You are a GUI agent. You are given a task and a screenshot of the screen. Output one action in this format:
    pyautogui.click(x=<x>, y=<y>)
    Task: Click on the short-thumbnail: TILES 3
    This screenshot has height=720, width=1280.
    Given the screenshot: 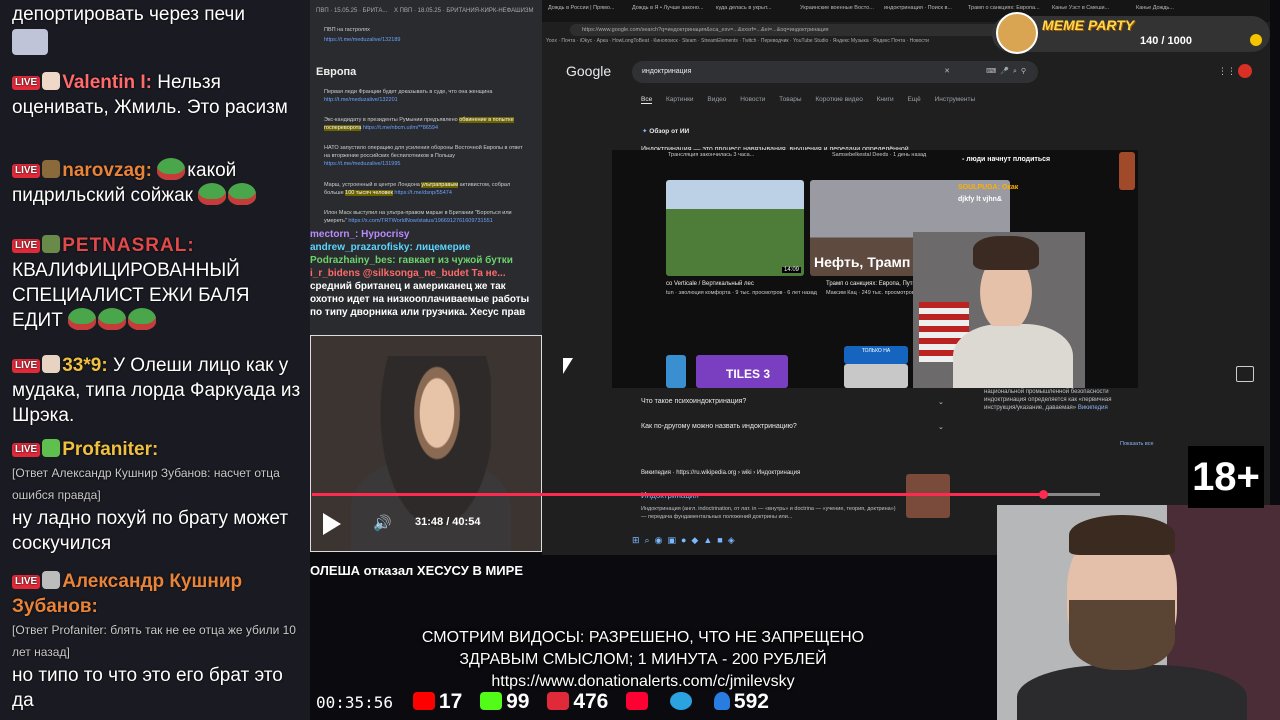 What is the action you would take?
    pyautogui.click(x=742, y=371)
    